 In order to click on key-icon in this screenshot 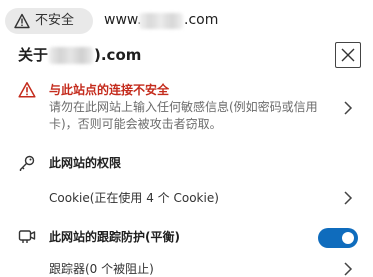, I will do `click(27, 163)`.